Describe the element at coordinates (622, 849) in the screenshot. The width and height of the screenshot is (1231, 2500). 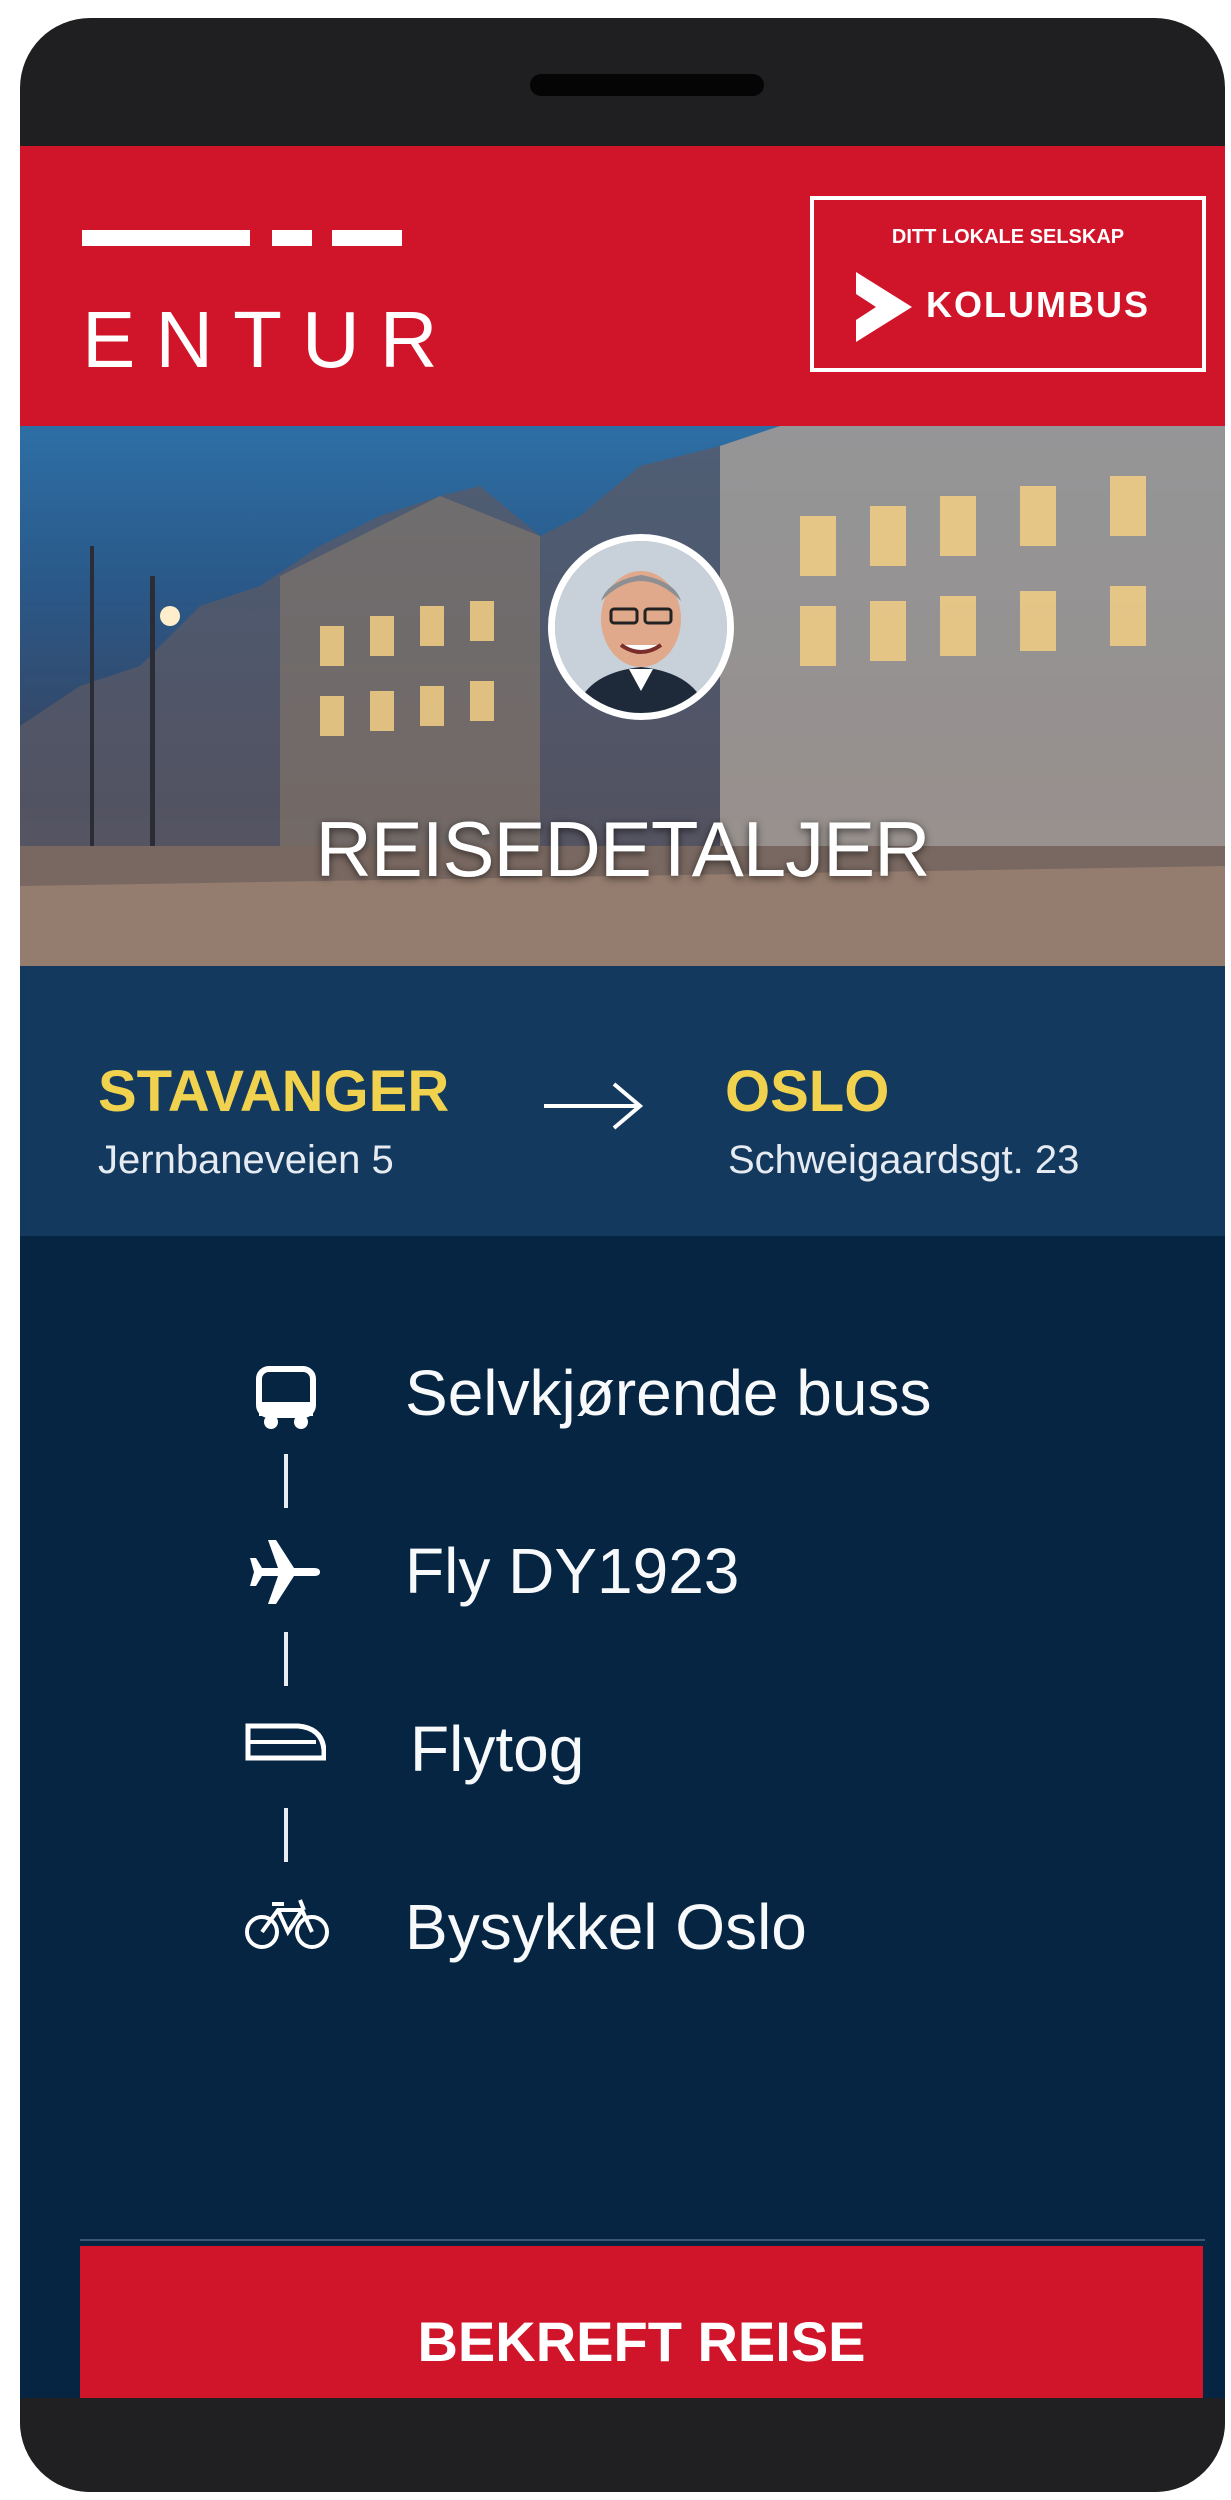
I see `page-title: REISEDETALJER` at that location.